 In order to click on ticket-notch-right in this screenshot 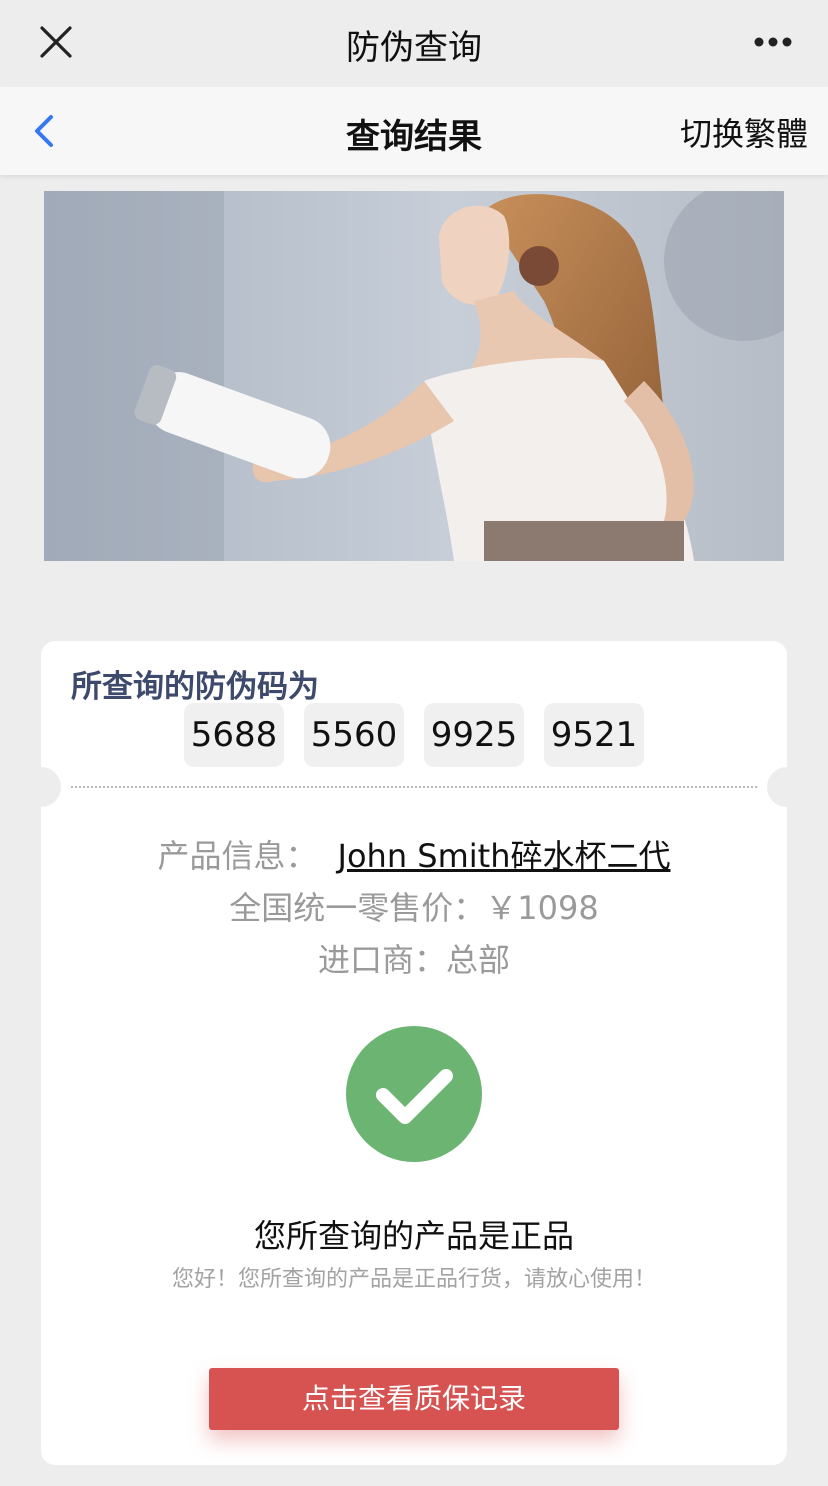, I will do `click(787, 787)`.